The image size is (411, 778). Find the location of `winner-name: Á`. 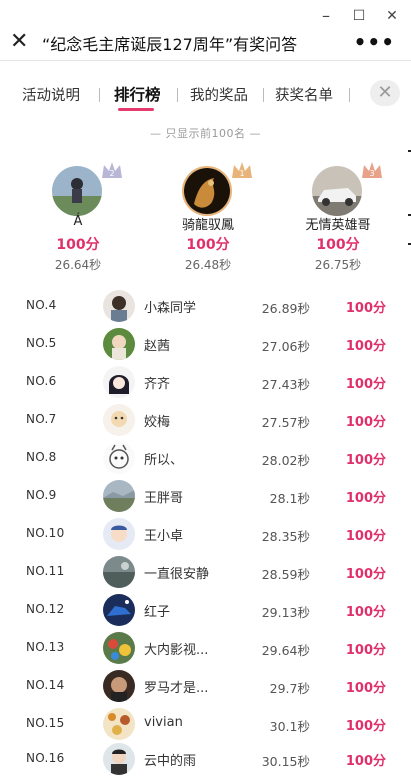

winner-name: Á is located at coordinates (78, 221).